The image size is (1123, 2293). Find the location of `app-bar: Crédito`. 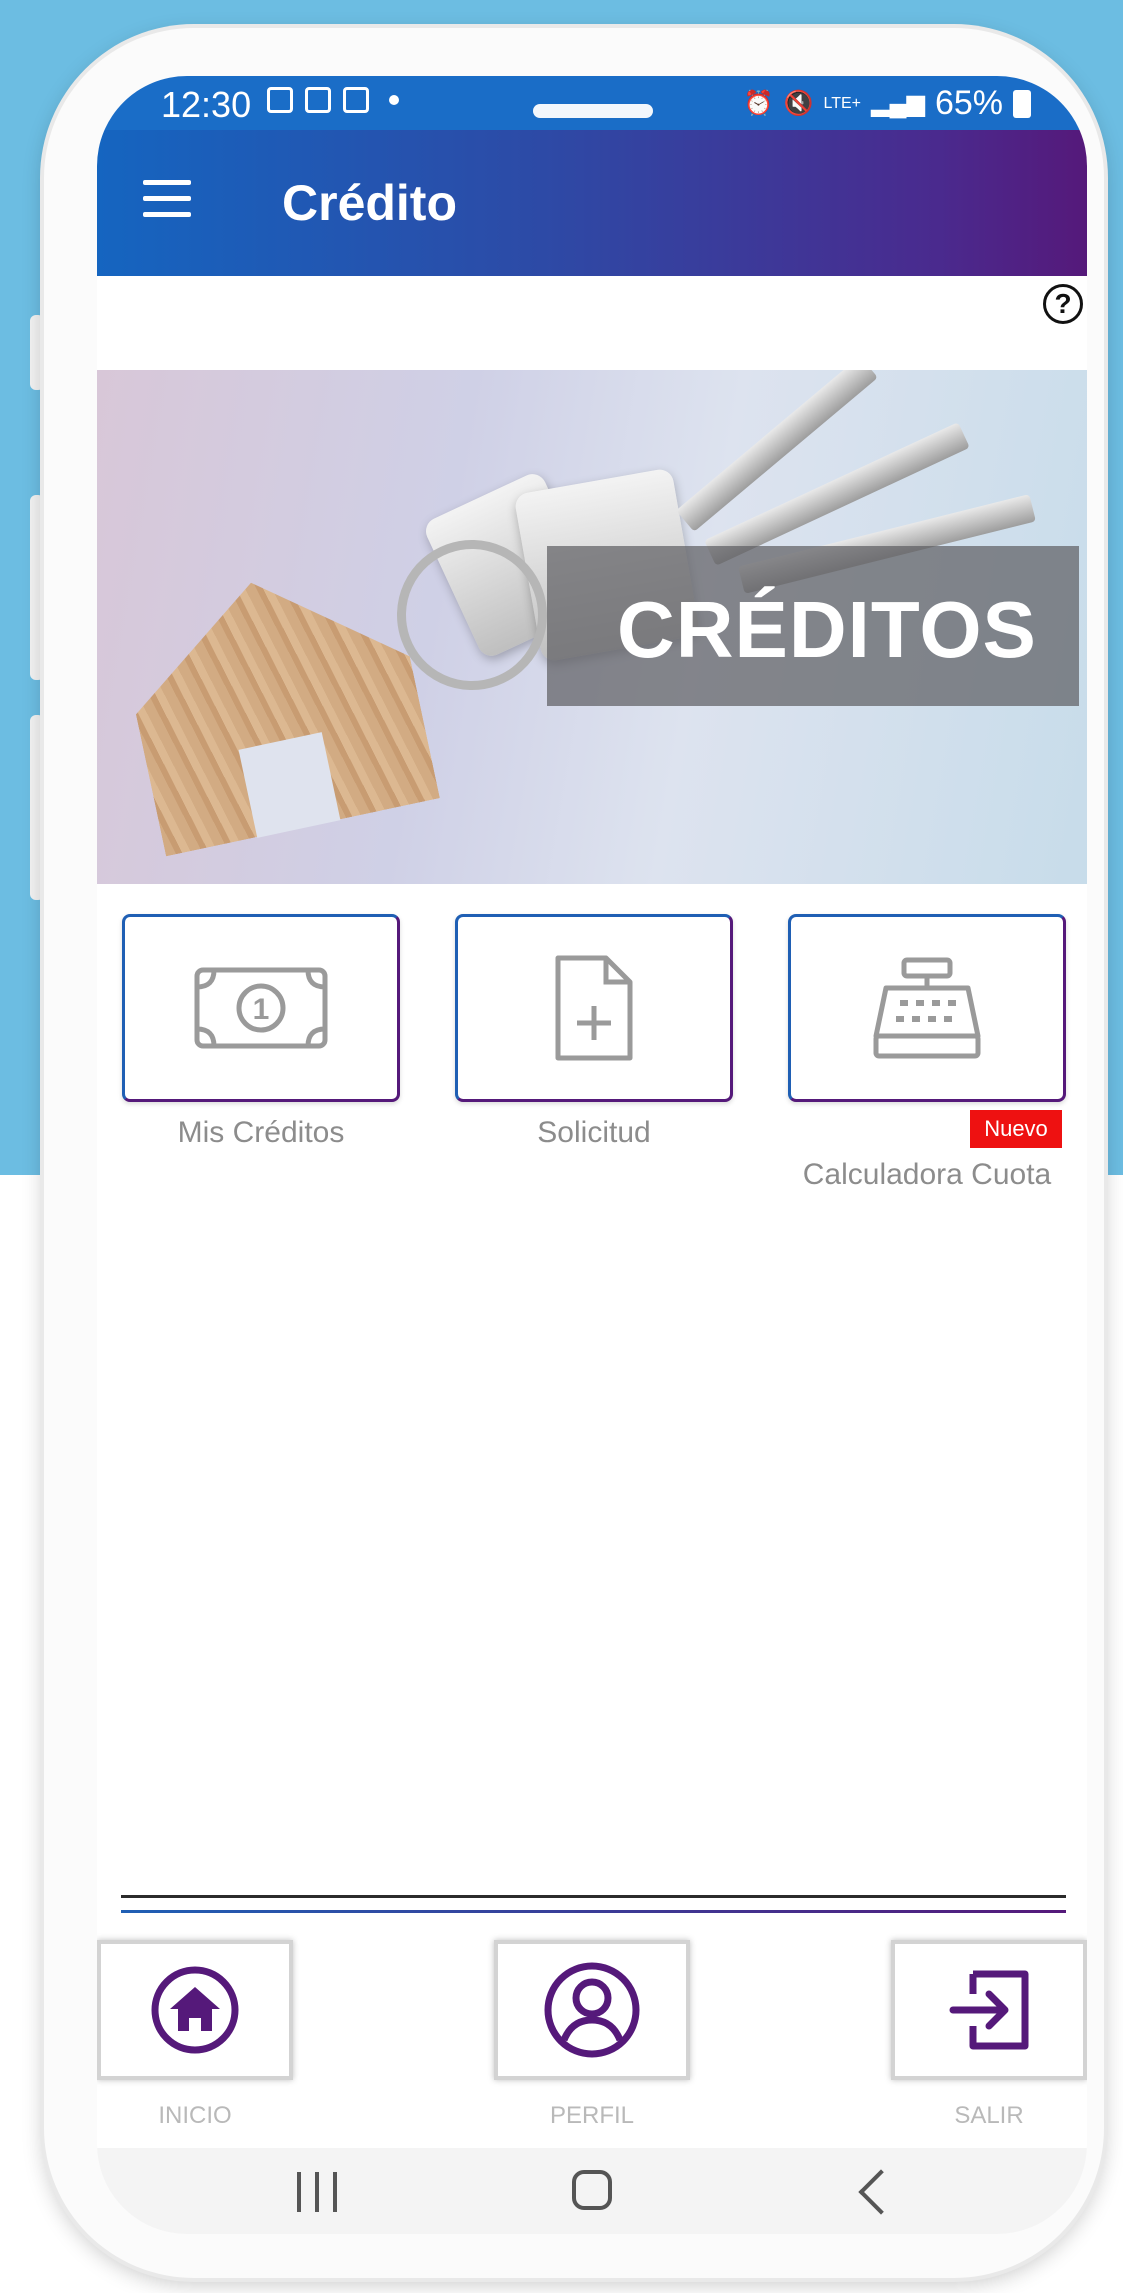

app-bar: Crédito is located at coordinates (592, 203).